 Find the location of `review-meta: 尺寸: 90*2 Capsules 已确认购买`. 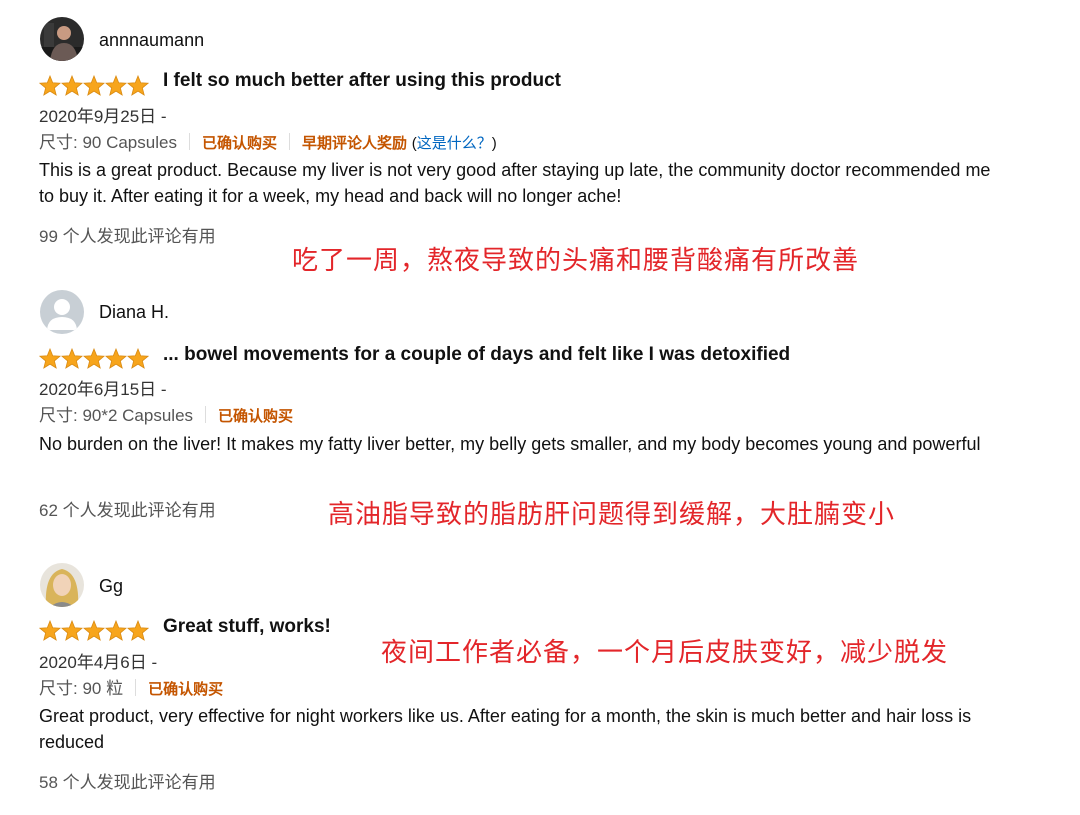

review-meta: 尺寸: 90*2 Capsules 已确认购买 is located at coordinates (166, 413).